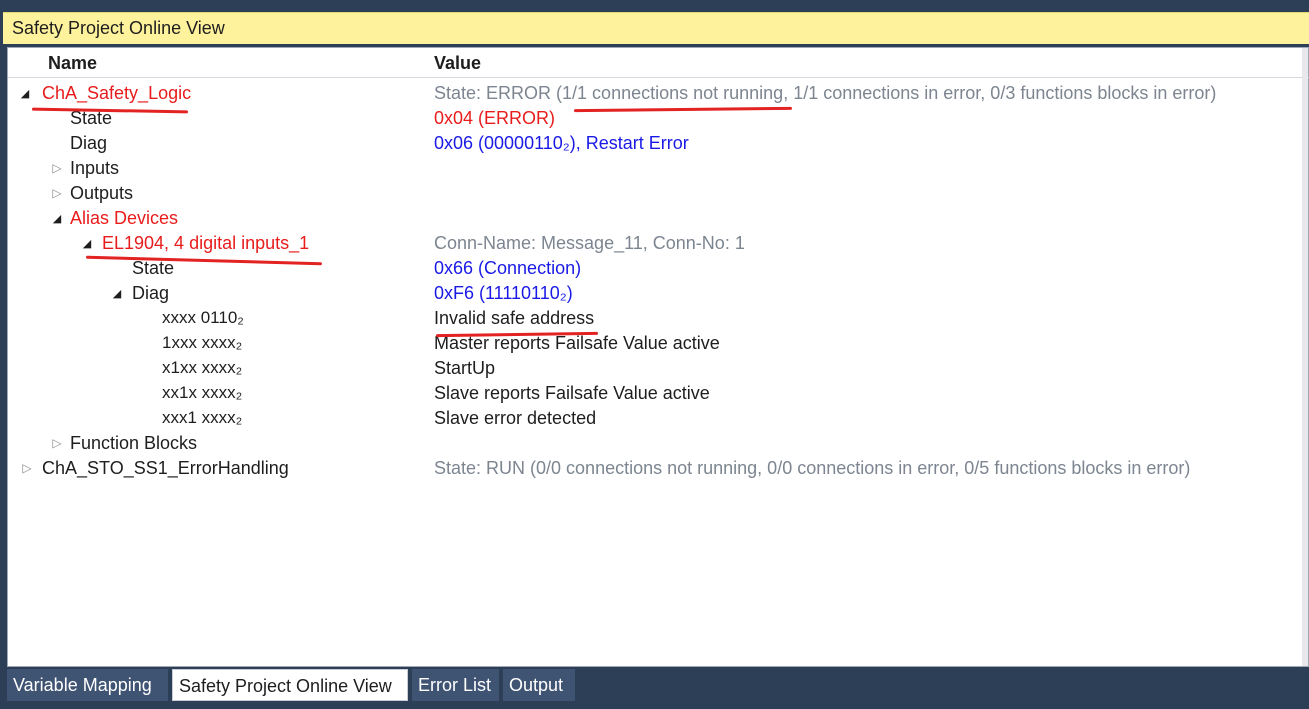 This screenshot has height=709, width=1309. Describe the element at coordinates (658, 77) in the screenshot. I see `header-divider` at that location.